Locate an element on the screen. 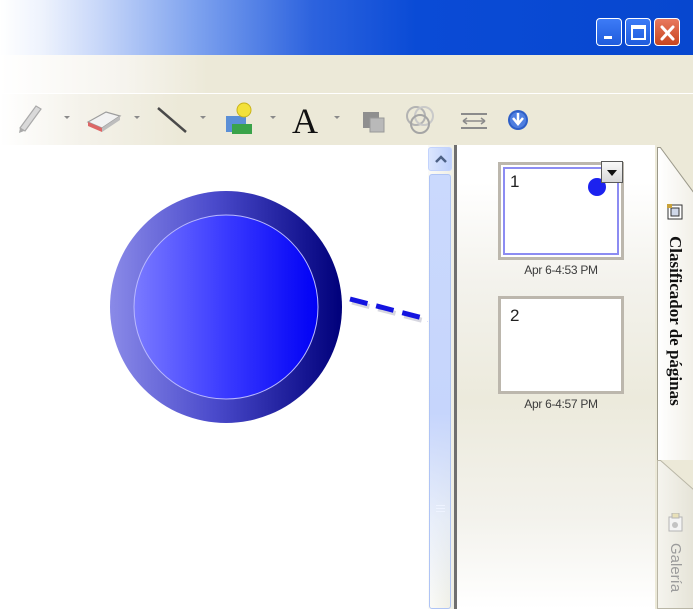 This screenshot has height=609, width=693. arrange-icon is located at coordinates (374, 122).